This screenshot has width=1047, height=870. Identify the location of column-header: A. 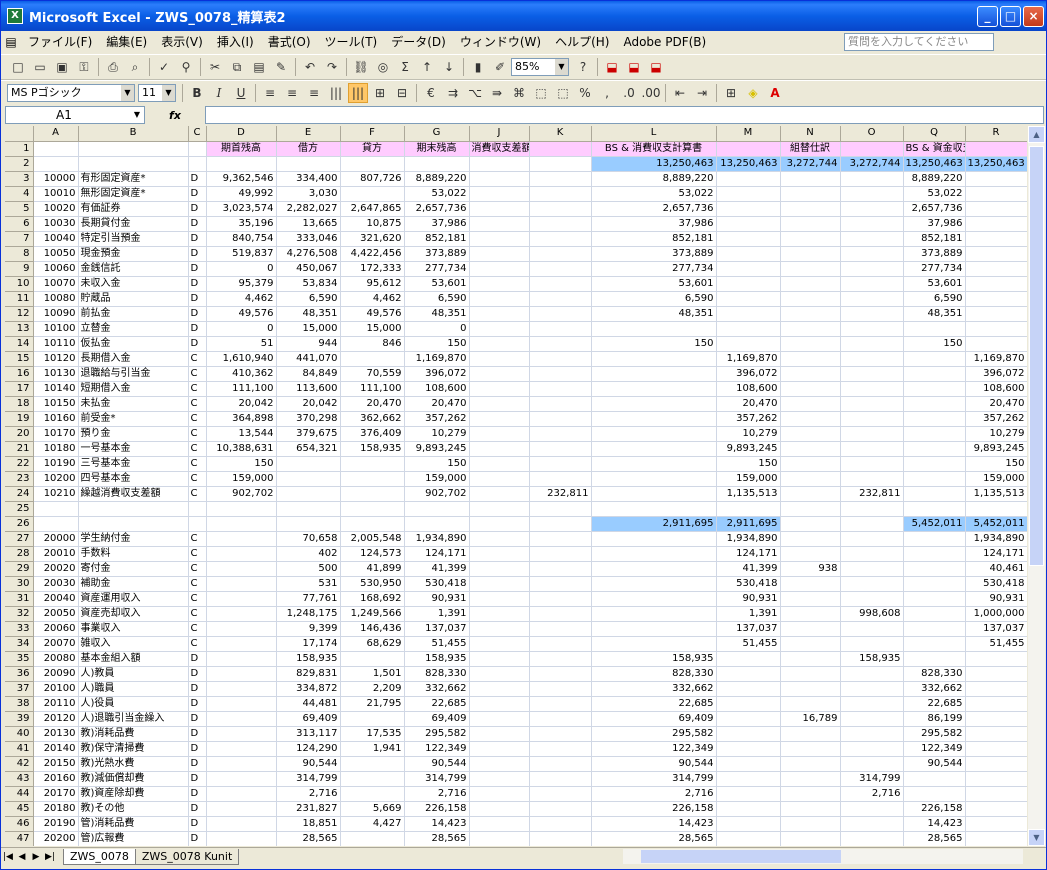
(56, 134).